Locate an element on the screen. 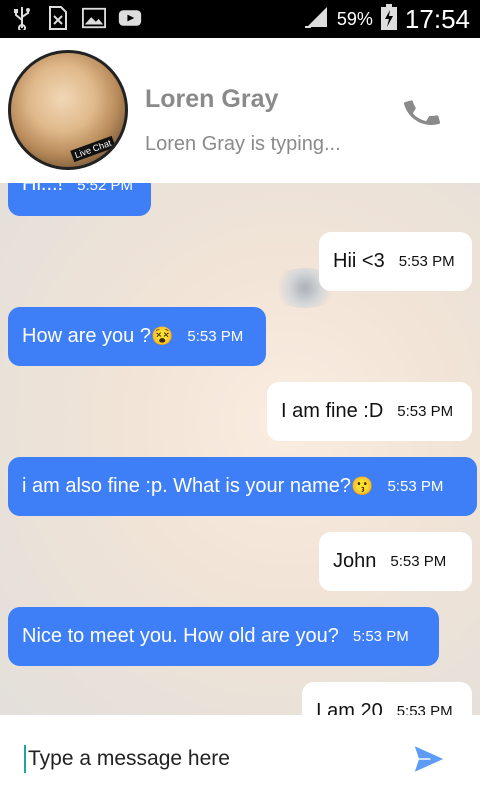  message-time: 5:52 PM is located at coordinates (105, 188).